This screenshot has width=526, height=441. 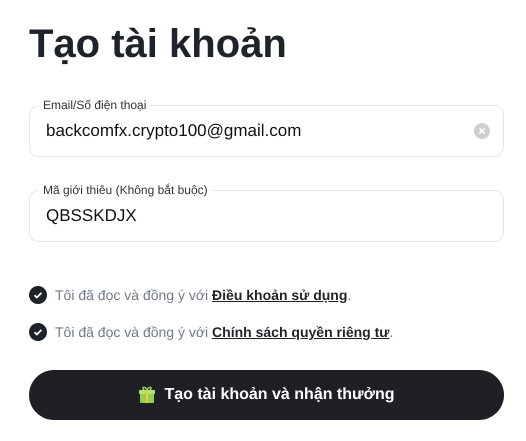 I want to click on gift-icon, so click(x=147, y=395).